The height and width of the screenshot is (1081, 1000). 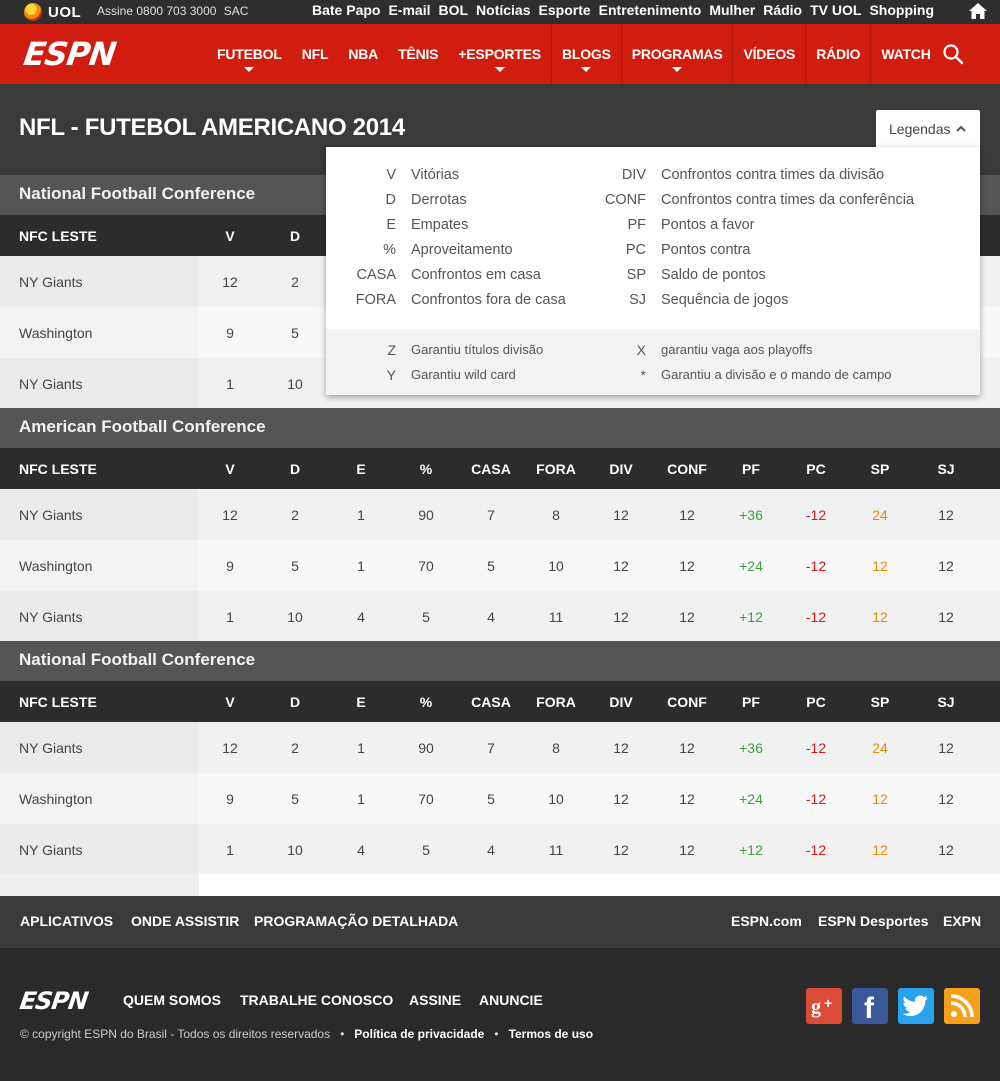 I want to click on footer-link-trabalhe: TRABALHE CONOSCO, so click(x=316, y=1000).